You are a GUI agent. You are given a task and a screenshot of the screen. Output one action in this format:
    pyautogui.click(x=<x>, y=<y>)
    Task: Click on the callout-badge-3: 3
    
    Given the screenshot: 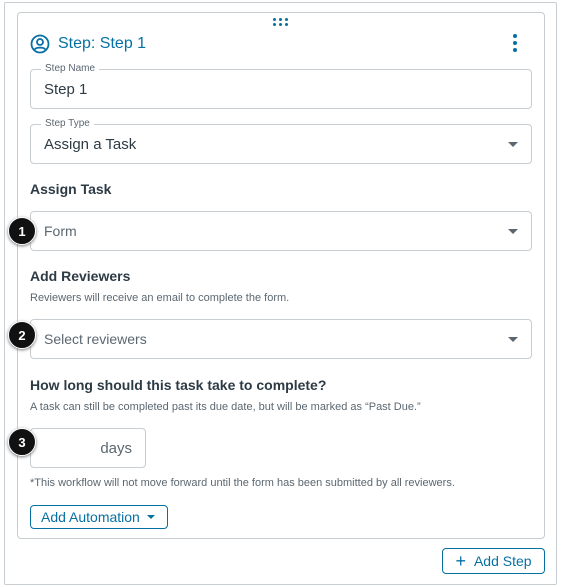 What is the action you would take?
    pyautogui.click(x=22, y=442)
    